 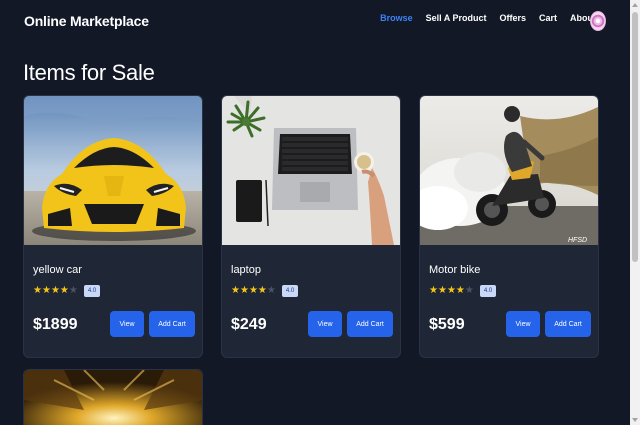 What do you see at coordinates (635, 5) in the screenshot?
I see `scroll-up-arrow-icon` at bounding box center [635, 5].